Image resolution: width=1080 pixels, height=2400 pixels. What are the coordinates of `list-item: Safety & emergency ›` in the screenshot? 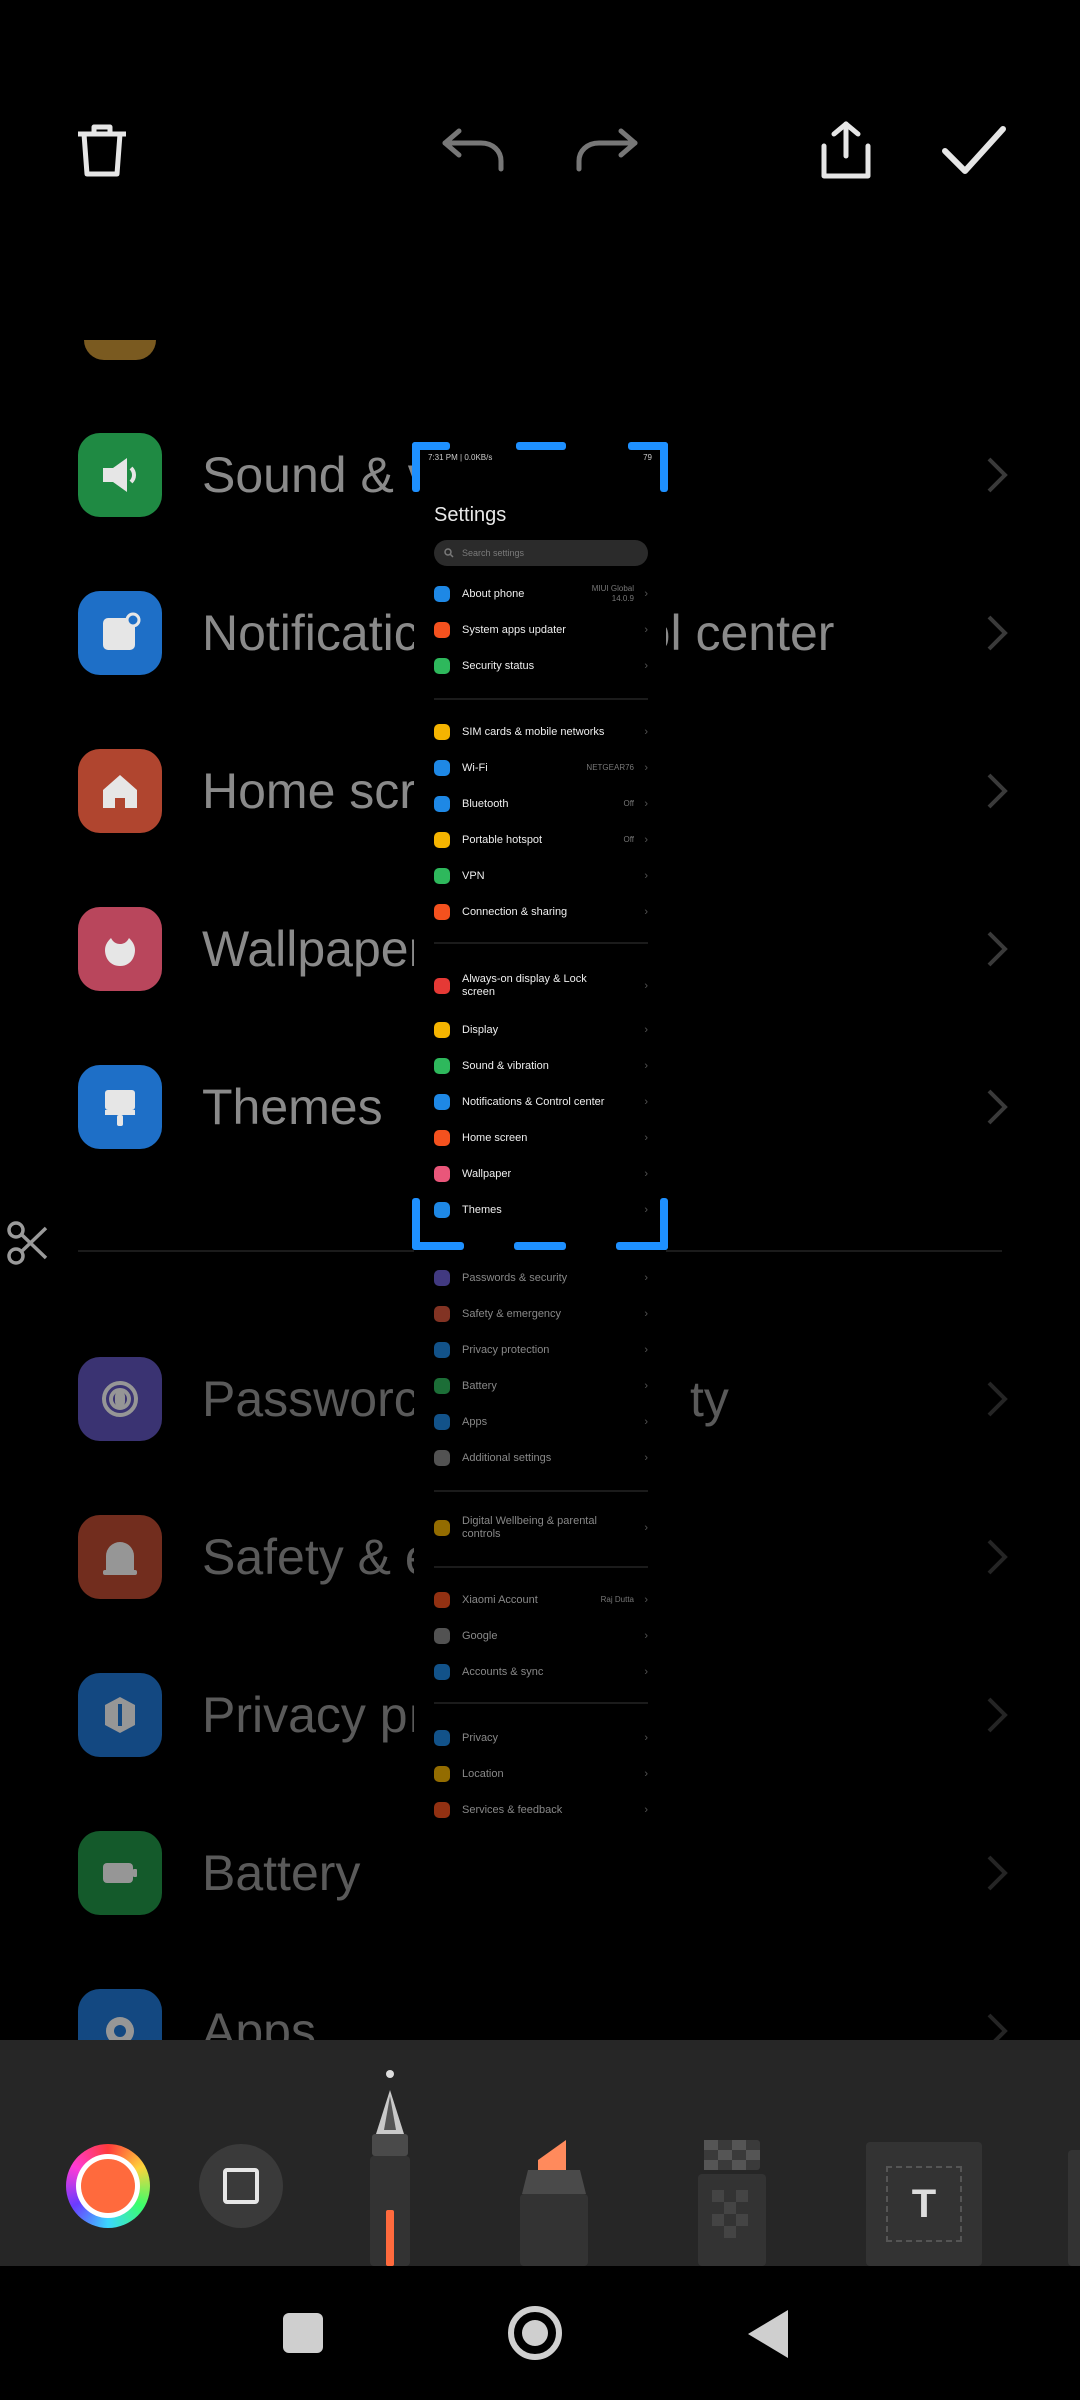 It's located at (541, 1314).